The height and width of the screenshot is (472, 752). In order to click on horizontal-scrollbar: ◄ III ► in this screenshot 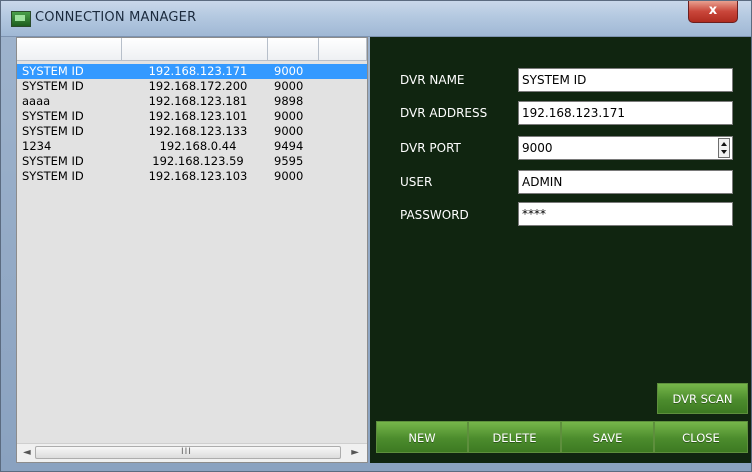, I will do `click(192, 452)`.